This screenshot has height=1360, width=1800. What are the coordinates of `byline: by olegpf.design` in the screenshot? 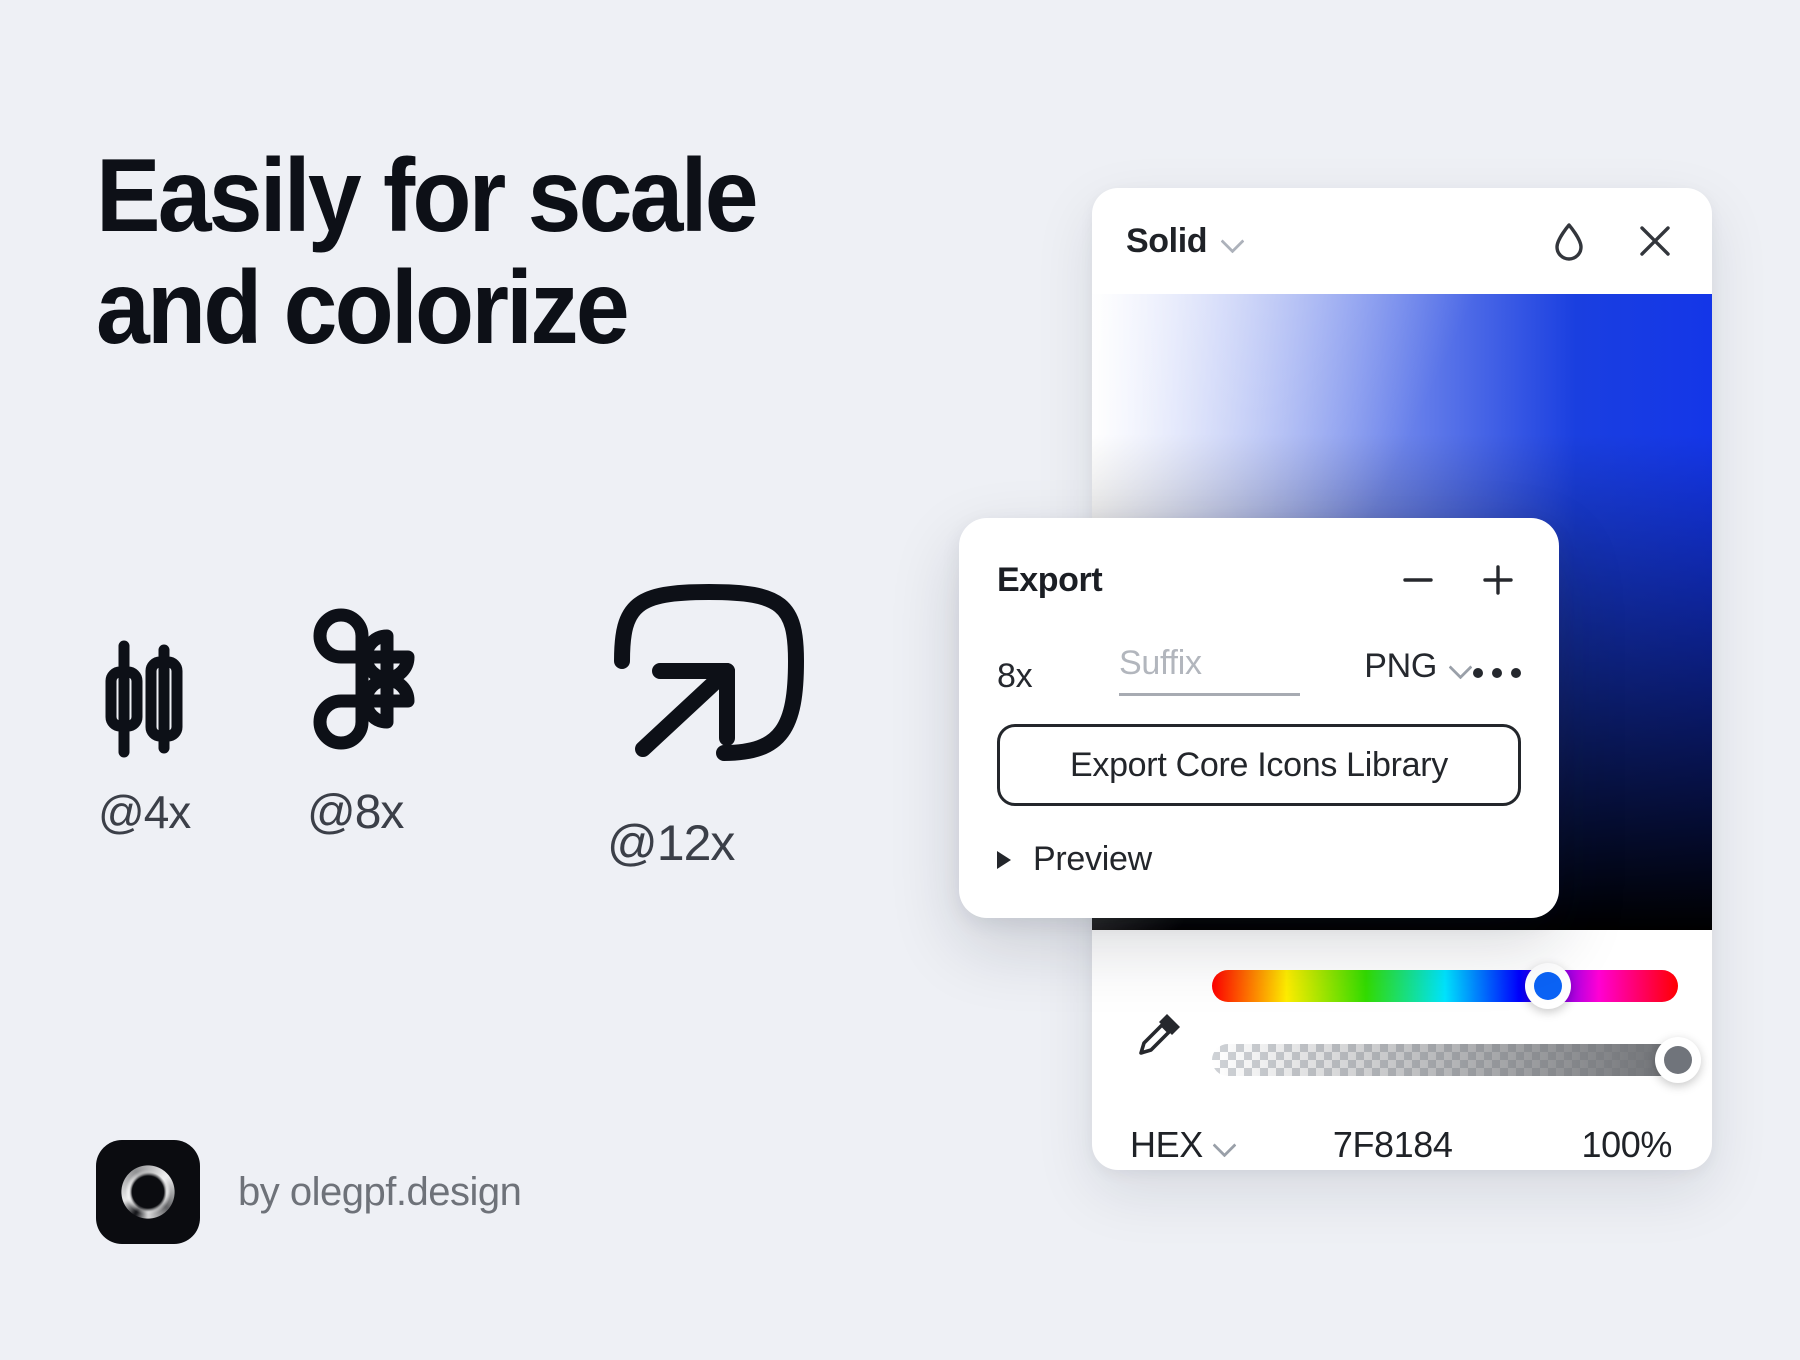 It's located at (309, 1192).